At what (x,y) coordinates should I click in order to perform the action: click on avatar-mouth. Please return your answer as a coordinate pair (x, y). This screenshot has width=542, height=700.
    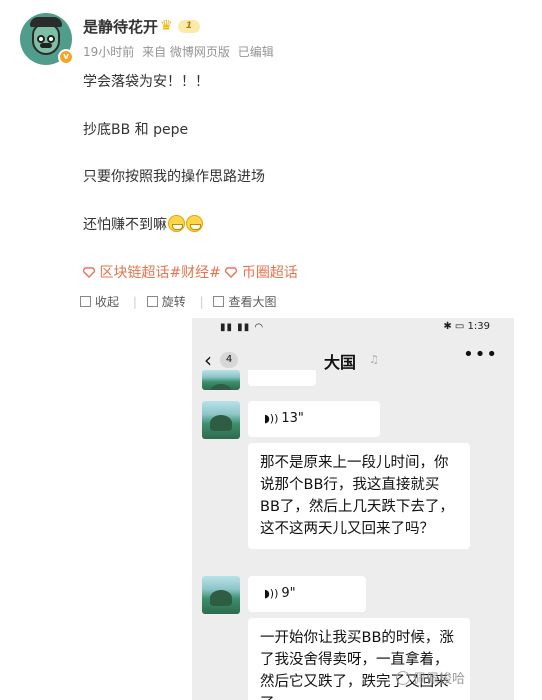
    Looking at the image, I should click on (46, 45).